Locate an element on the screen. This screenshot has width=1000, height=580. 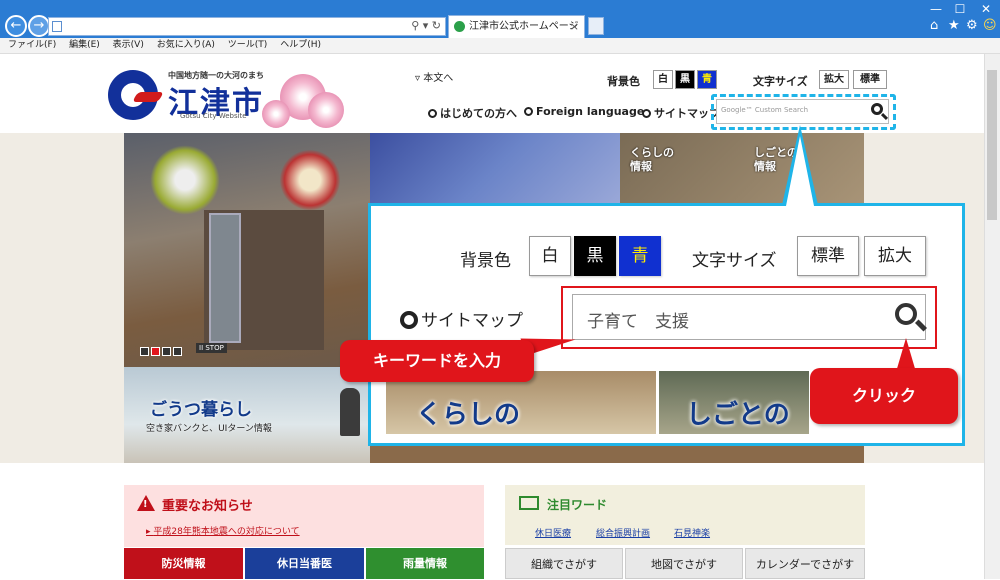
font-enlarge-button: 拡大 is located at coordinates (834, 79).